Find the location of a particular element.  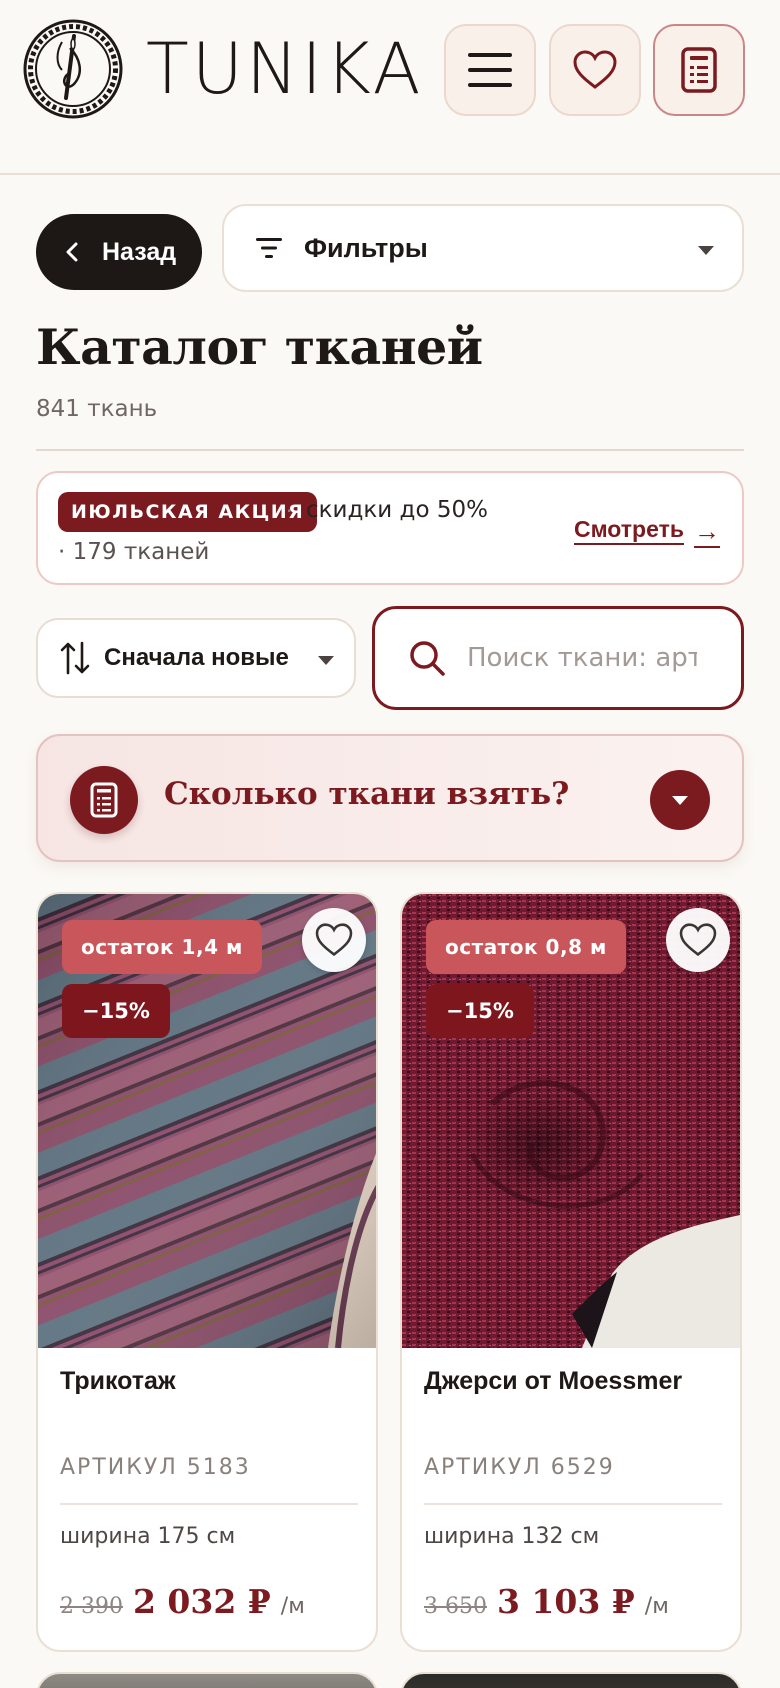

sort-arrows-icon is located at coordinates (75, 658).